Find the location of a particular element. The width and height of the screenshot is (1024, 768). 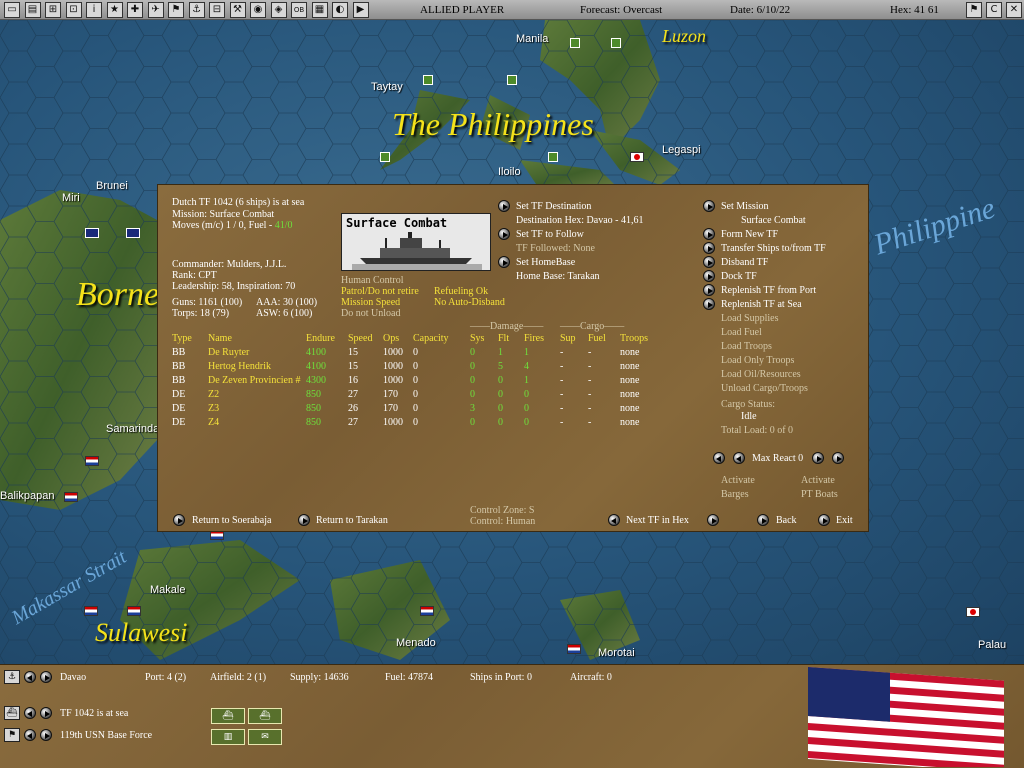

base-prev-icon is located at coordinates (30, 677).